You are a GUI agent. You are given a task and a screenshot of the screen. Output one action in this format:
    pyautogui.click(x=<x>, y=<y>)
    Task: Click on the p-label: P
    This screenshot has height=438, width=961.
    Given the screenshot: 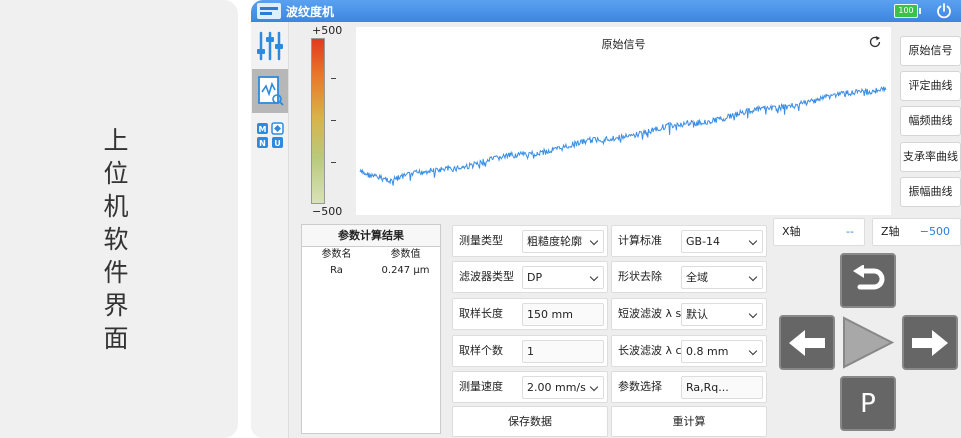 What is the action you would take?
    pyautogui.click(x=868, y=403)
    